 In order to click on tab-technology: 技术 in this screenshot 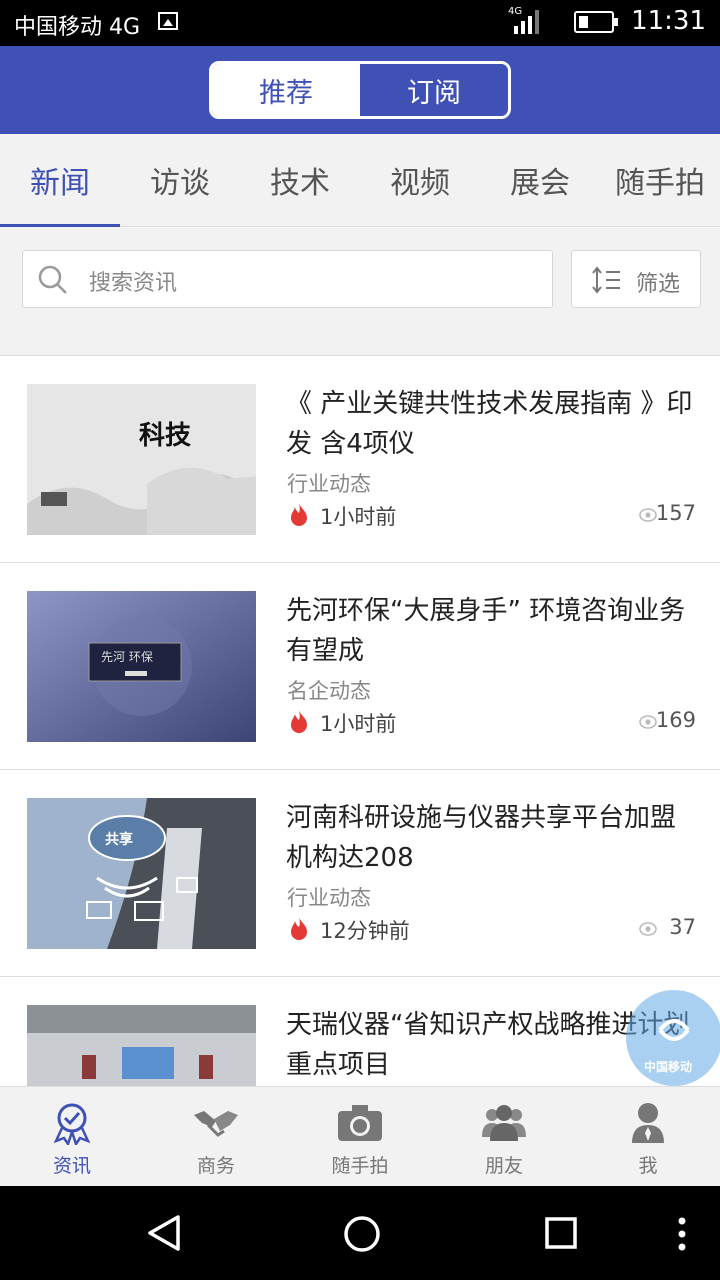, I will do `click(300, 180)`.